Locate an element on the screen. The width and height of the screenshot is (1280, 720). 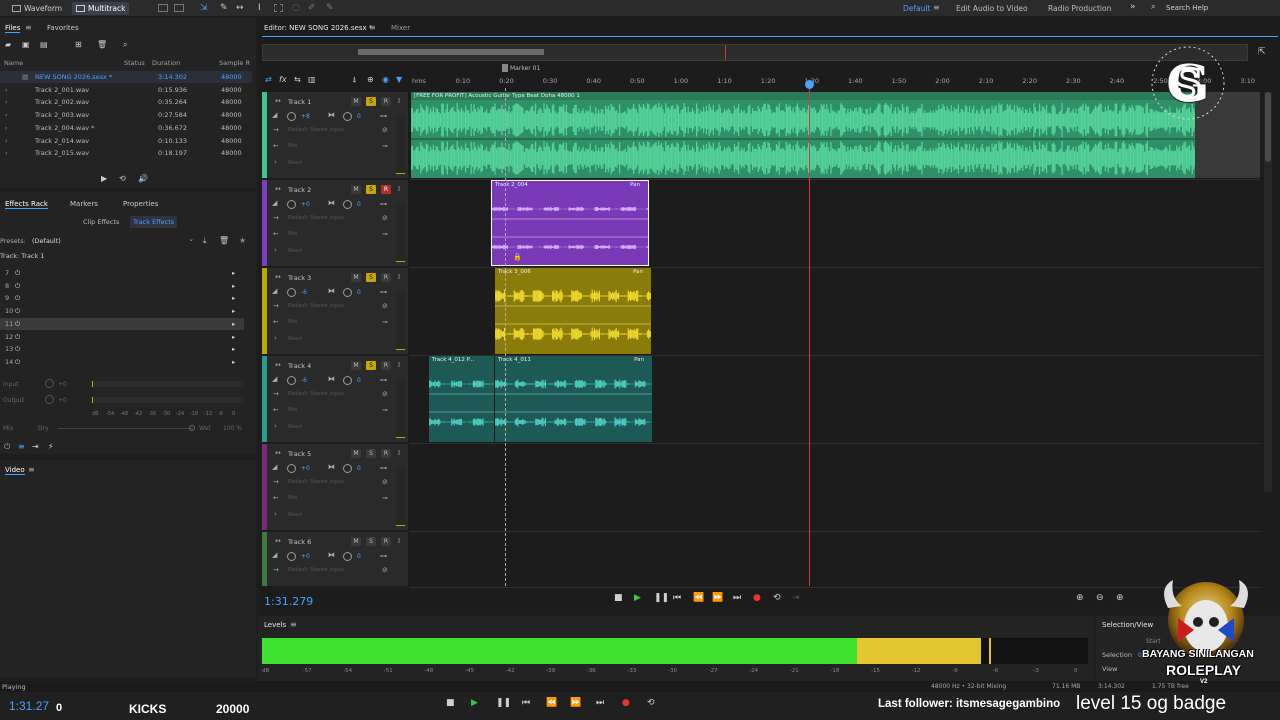
editor-menu-icon: ≡ is located at coordinates (372, 27).